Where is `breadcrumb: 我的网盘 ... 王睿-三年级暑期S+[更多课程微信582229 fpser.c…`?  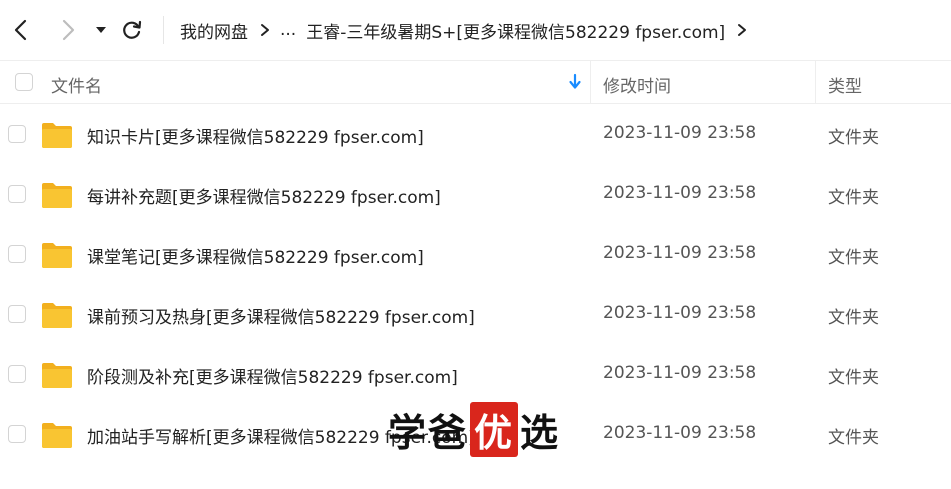
breadcrumb: 我的网盘 ... 王睿-三年级暑期S+[更多课程微信582229 fpser.c… is located at coordinates (468, 30).